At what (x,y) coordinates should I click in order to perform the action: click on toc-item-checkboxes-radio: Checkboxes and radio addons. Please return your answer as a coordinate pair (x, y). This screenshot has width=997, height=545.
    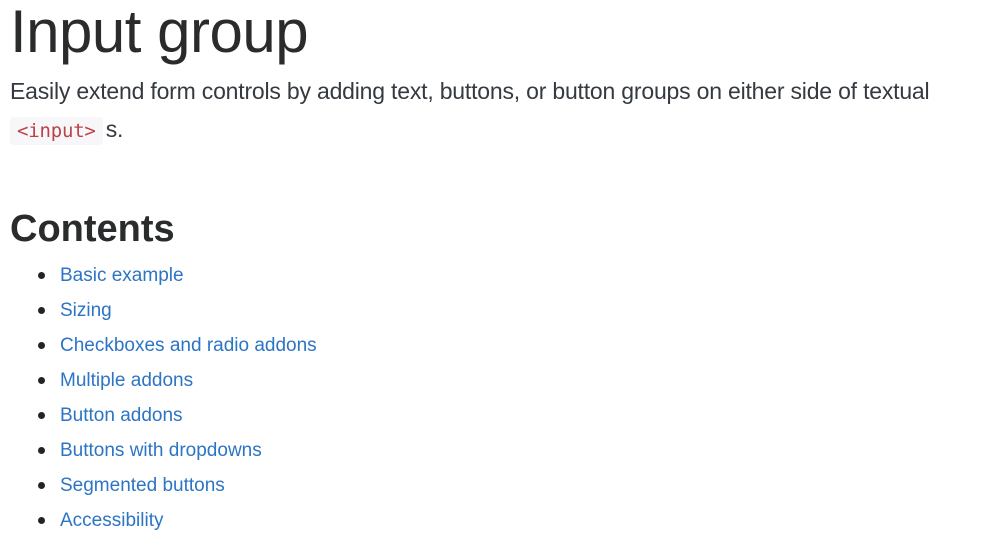
    Looking at the image, I should click on (177, 345).